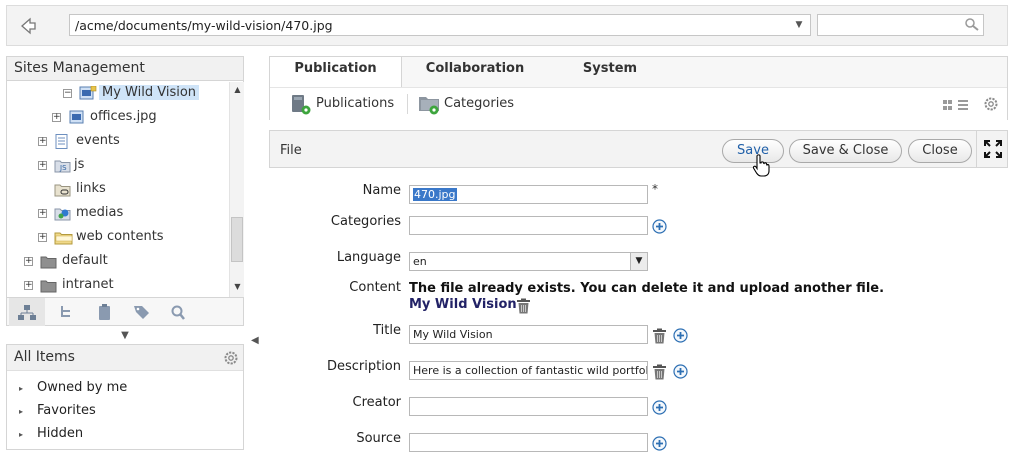 This screenshot has height=463, width=1019. I want to click on tab-tags, so click(142, 312).